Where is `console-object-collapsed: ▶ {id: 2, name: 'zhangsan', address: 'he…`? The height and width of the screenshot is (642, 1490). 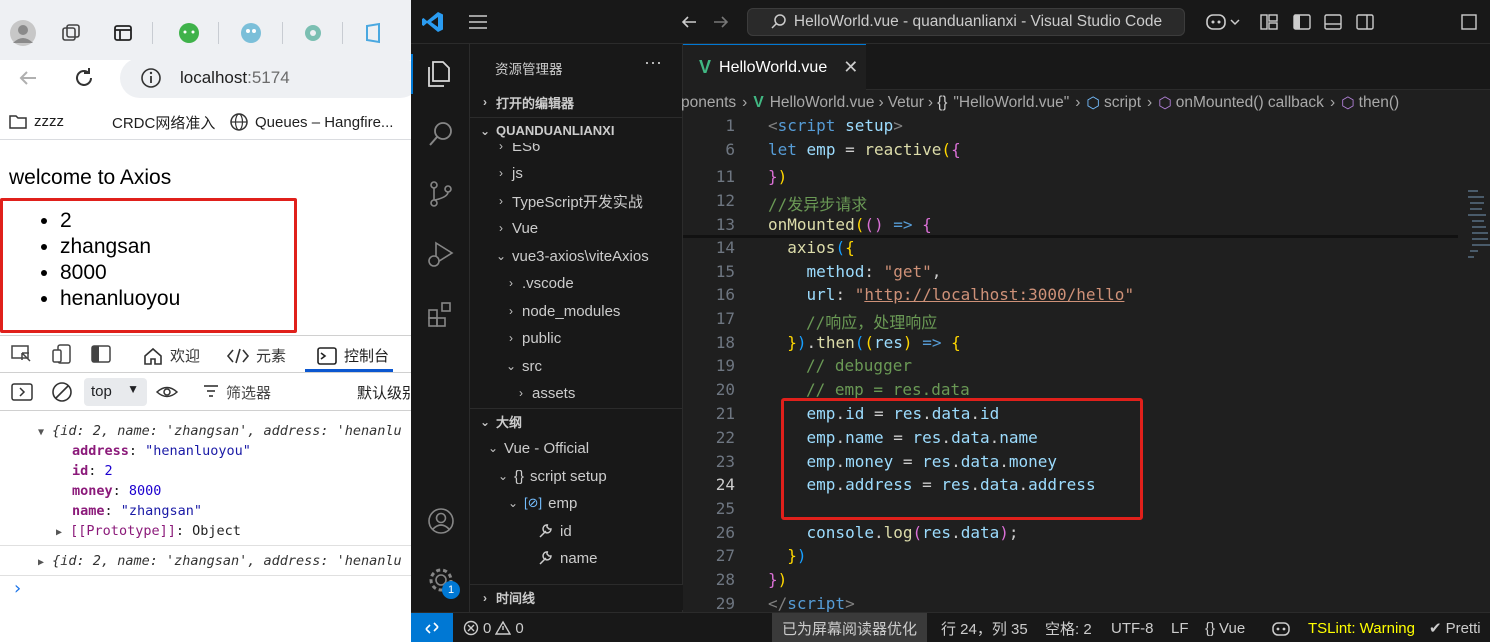
console-object-collapsed: ▶ {id: 2, name: 'zhangsan', address: 'he… is located at coordinates (220, 561).